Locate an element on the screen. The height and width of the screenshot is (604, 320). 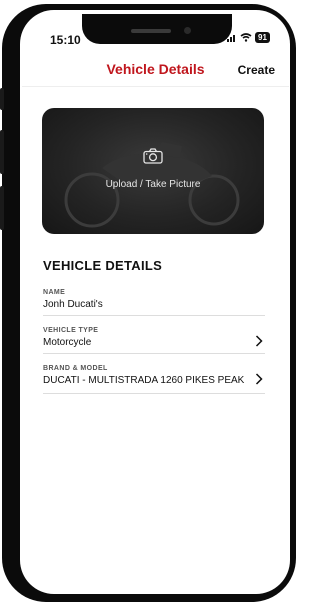
nav-divider is located at coordinates (155, 86).